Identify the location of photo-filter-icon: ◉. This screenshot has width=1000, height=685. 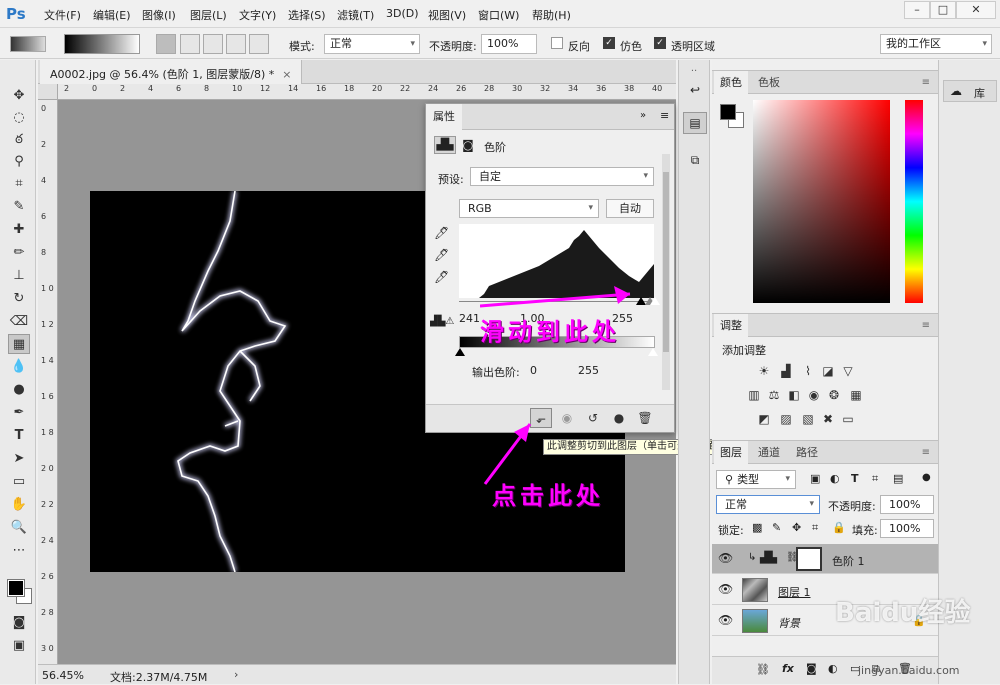
(814, 395).